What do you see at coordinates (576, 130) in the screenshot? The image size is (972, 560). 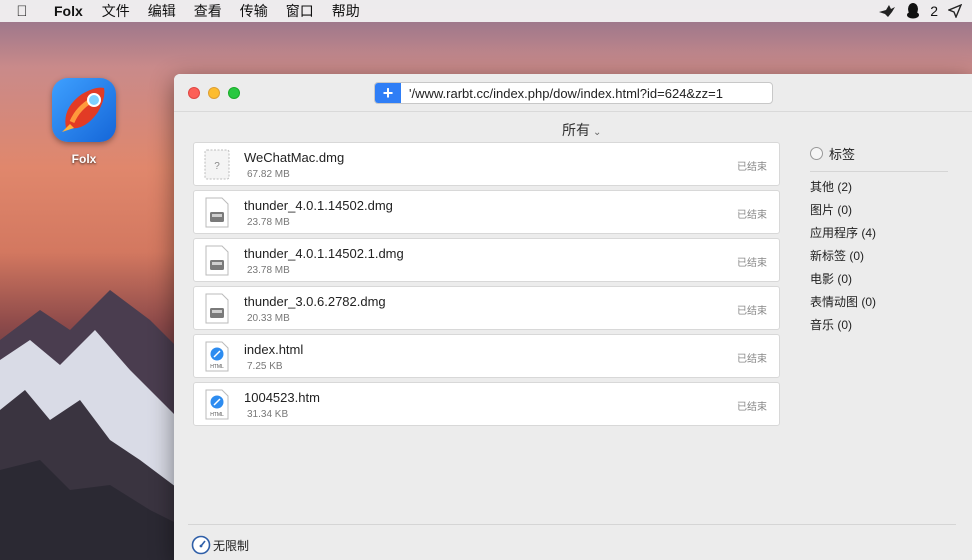 I see `filter-label: 所有` at bounding box center [576, 130].